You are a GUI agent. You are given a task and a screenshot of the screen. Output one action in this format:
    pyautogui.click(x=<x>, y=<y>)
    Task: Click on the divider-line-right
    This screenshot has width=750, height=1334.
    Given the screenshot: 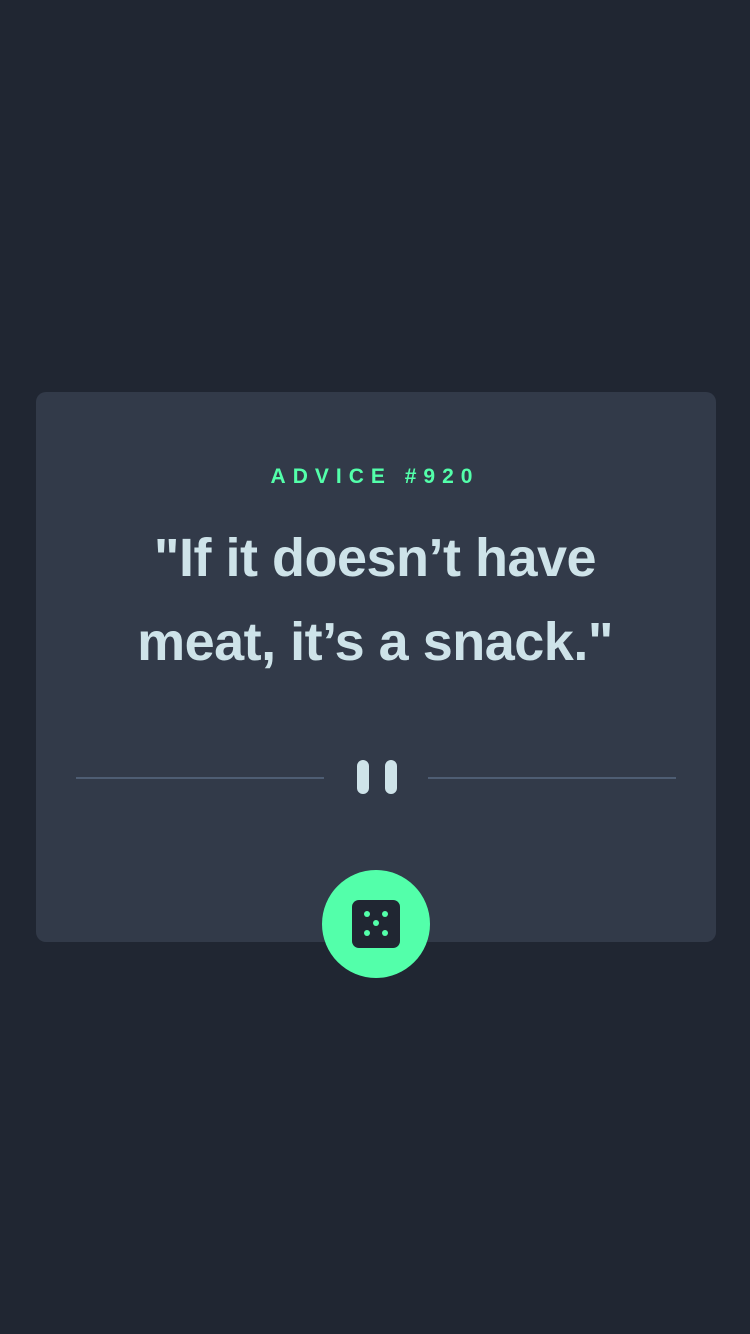 What is the action you would take?
    pyautogui.click(x=552, y=778)
    